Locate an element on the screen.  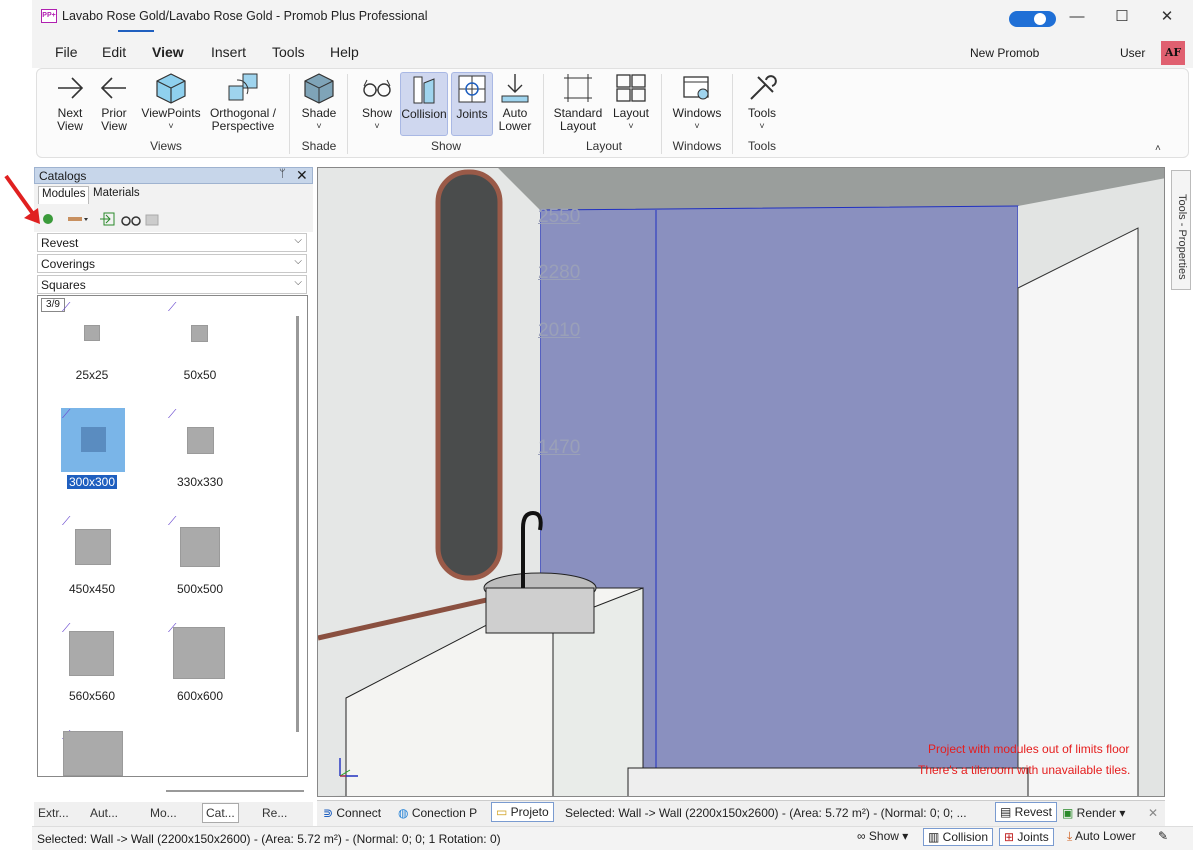
menu-help: Help is located at coordinates (344, 52).